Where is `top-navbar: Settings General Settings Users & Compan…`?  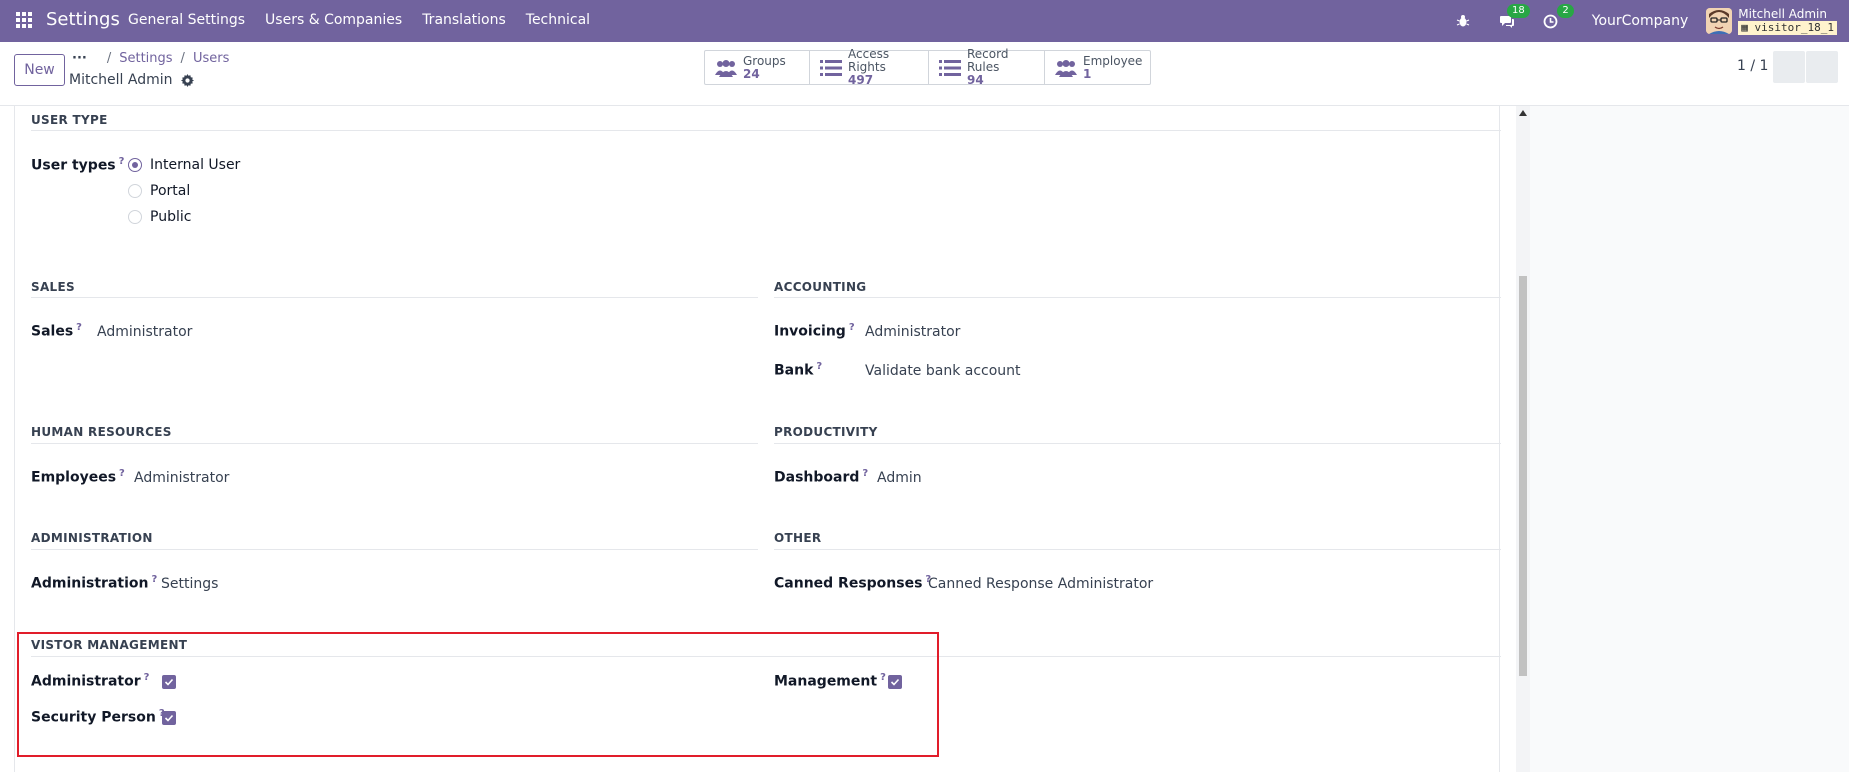
top-navbar: Settings General Settings Users & Compan… is located at coordinates (924, 21).